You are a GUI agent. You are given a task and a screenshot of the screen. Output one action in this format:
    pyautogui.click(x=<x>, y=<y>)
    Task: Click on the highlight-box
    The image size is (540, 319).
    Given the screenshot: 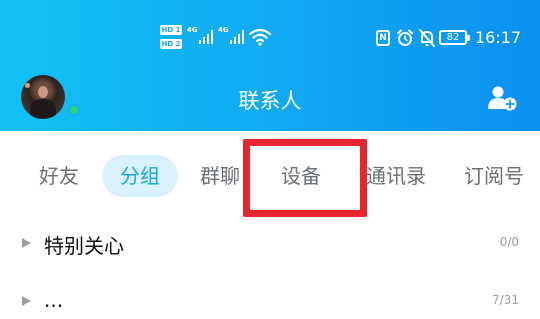 What is the action you would take?
    pyautogui.click(x=305, y=178)
    